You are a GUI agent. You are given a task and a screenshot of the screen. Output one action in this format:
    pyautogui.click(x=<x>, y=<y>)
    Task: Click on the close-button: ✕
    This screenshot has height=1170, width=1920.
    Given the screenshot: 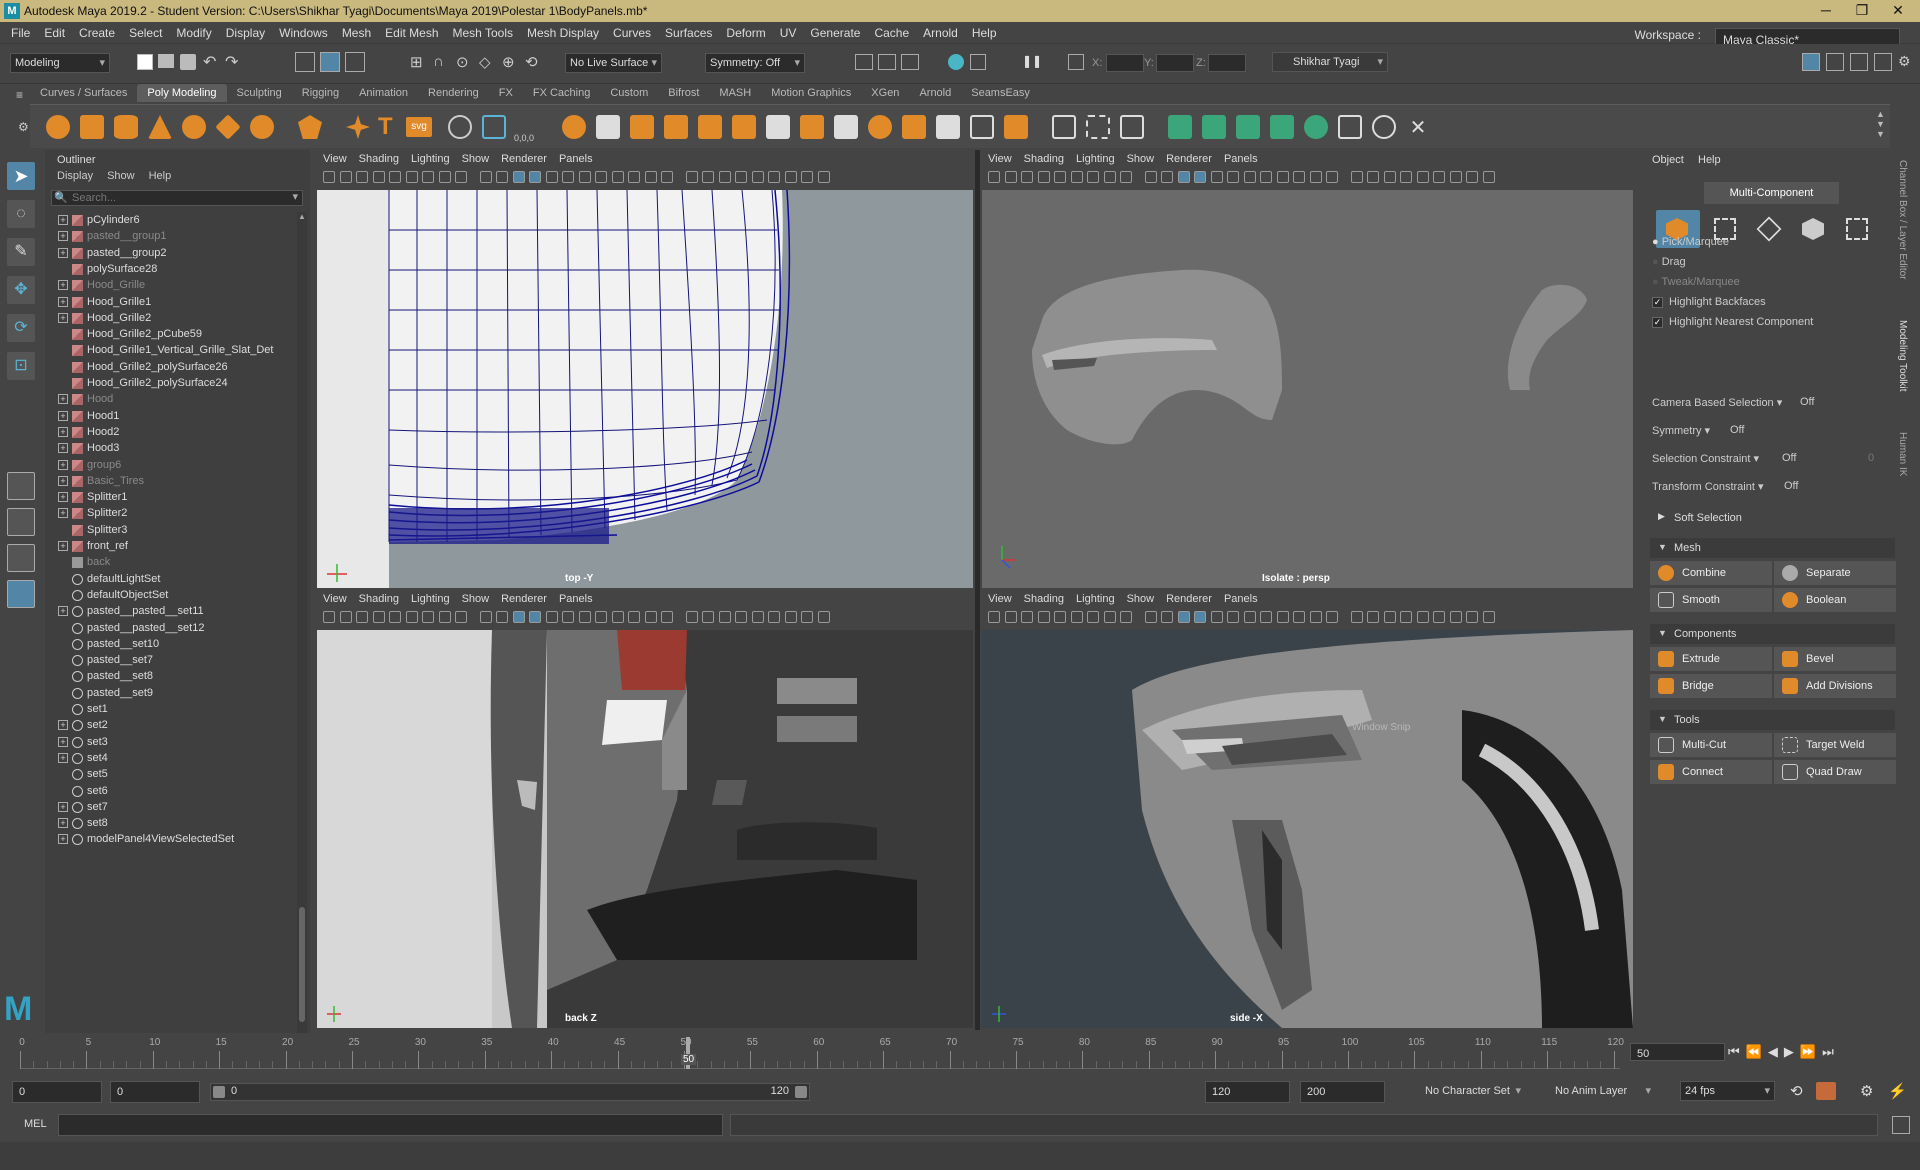 What is the action you would take?
    pyautogui.click(x=1898, y=10)
    